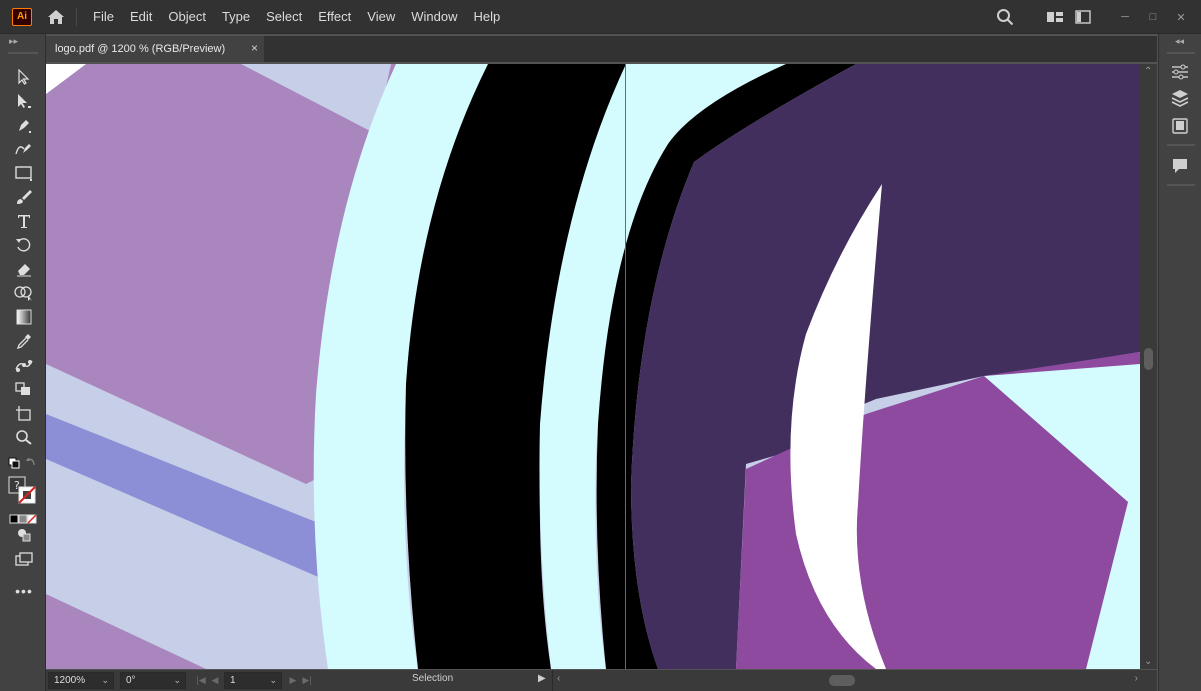 This screenshot has height=691, width=1201. I want to click on fill-stroke-indicator: ?, so click(23, 490).